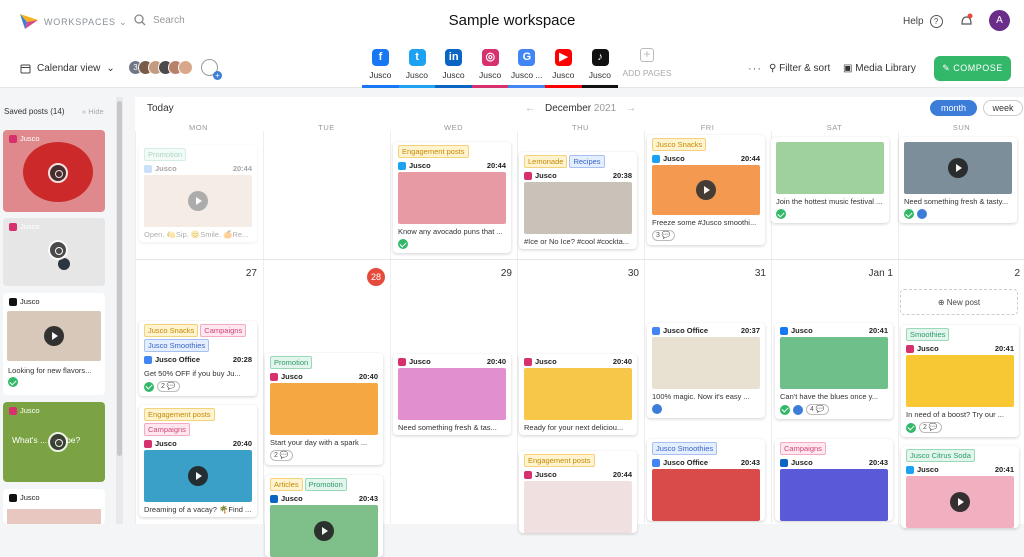 This screenshot has height=557, width=1024. I want to click on link-icon, so click(706, 190).